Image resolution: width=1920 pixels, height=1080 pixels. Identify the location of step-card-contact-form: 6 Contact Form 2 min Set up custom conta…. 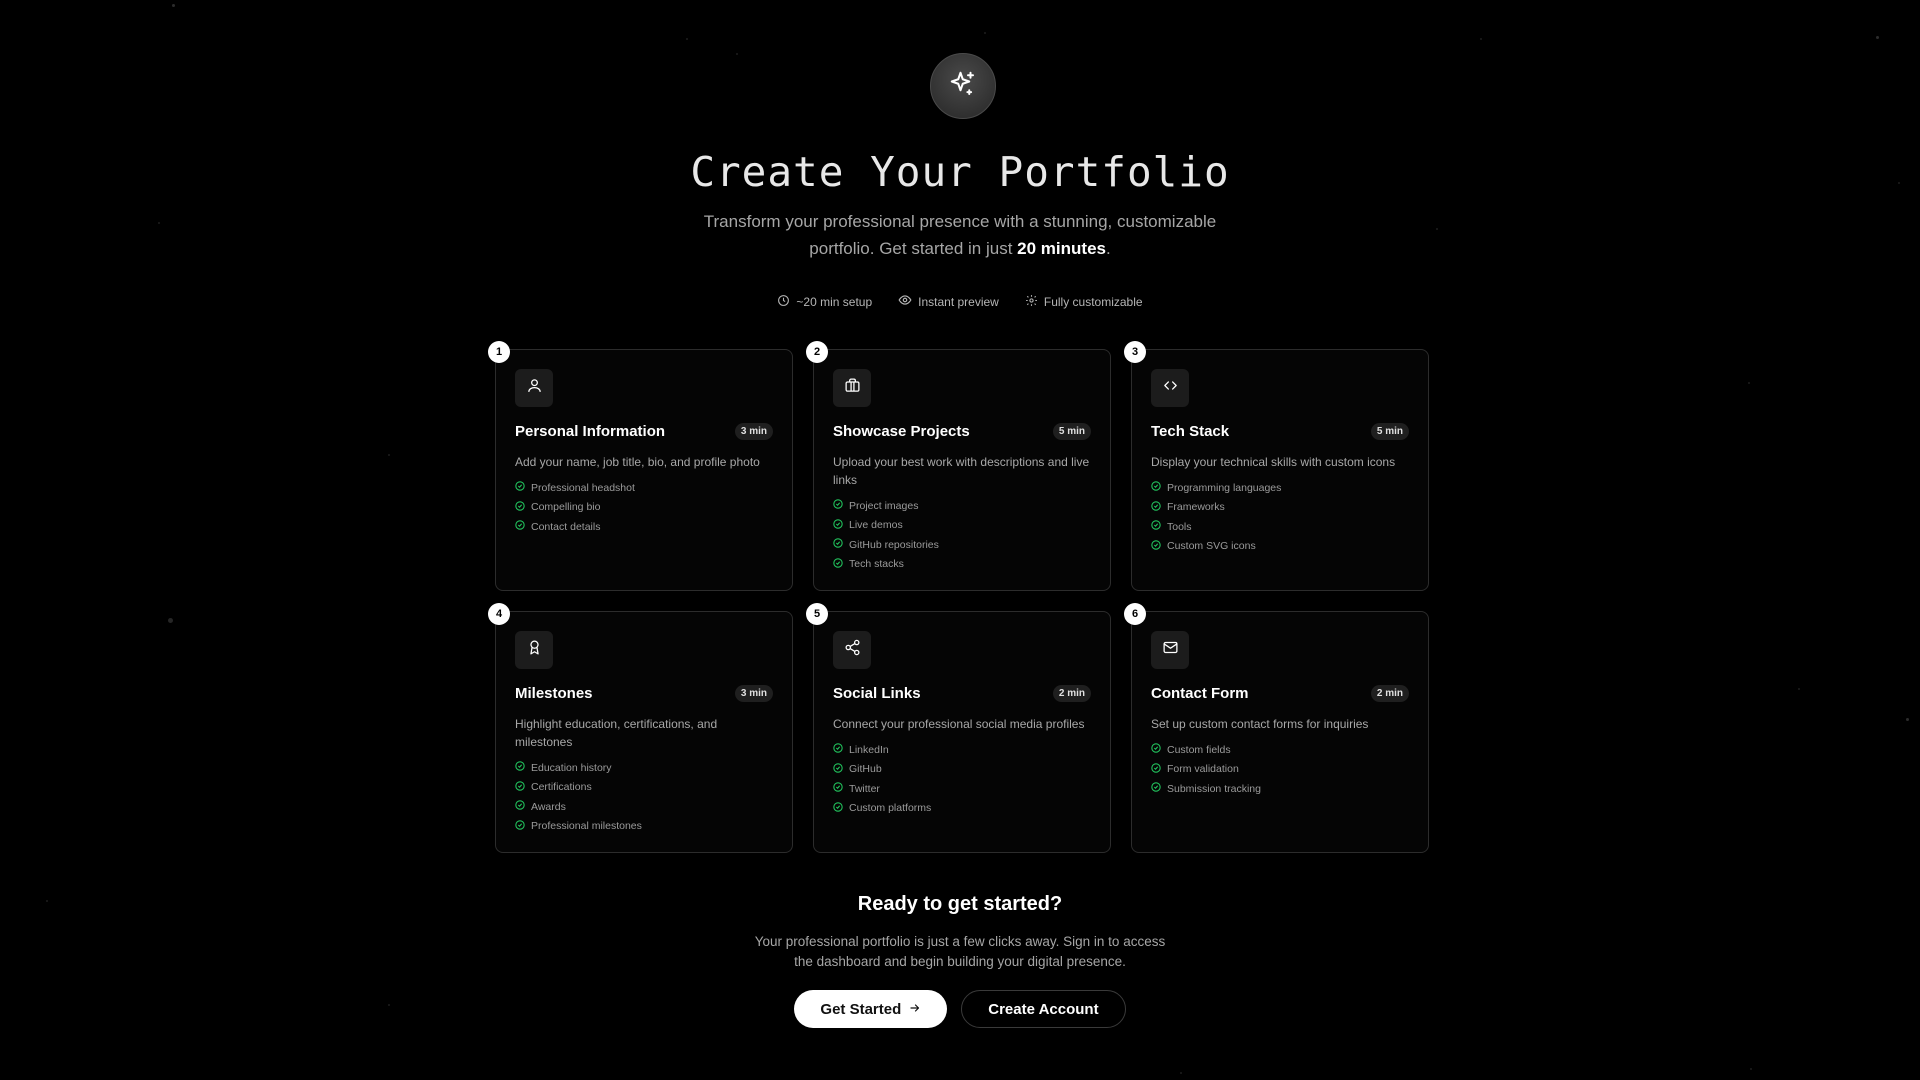
(1276, 728).